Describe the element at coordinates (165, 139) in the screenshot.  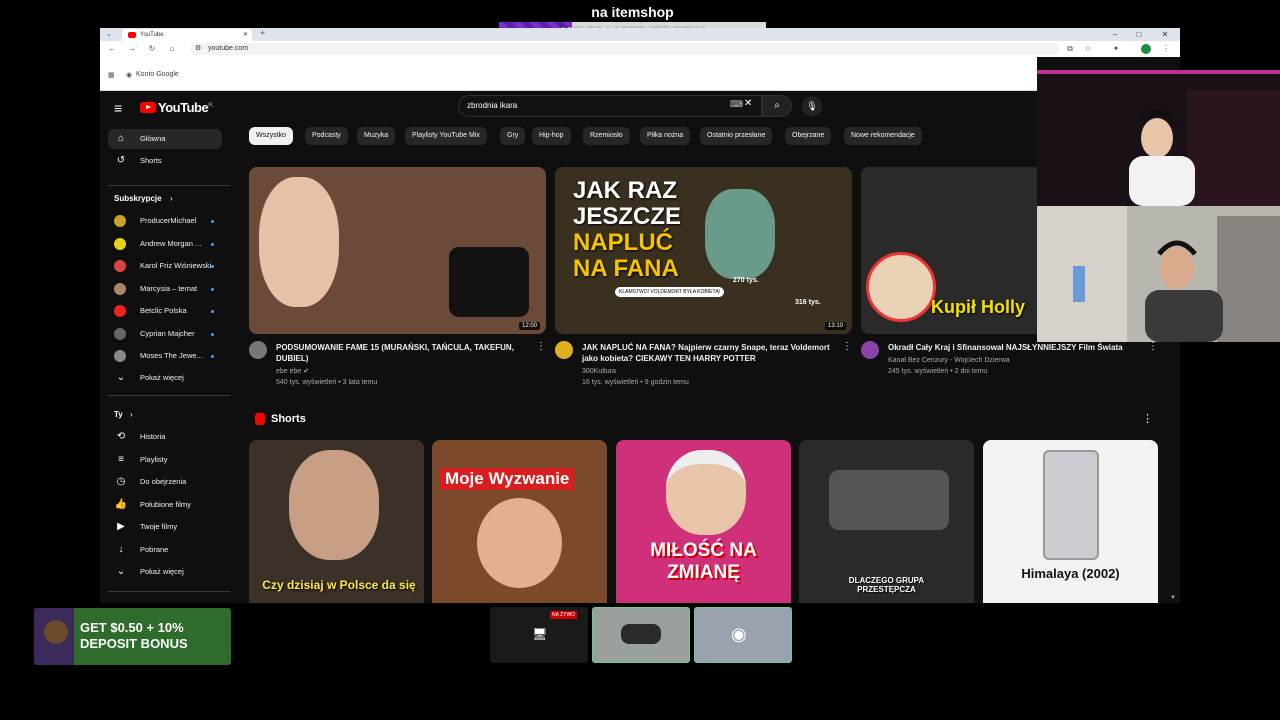
I see `sidebar-item-home: ⌂ Główna` at that location.